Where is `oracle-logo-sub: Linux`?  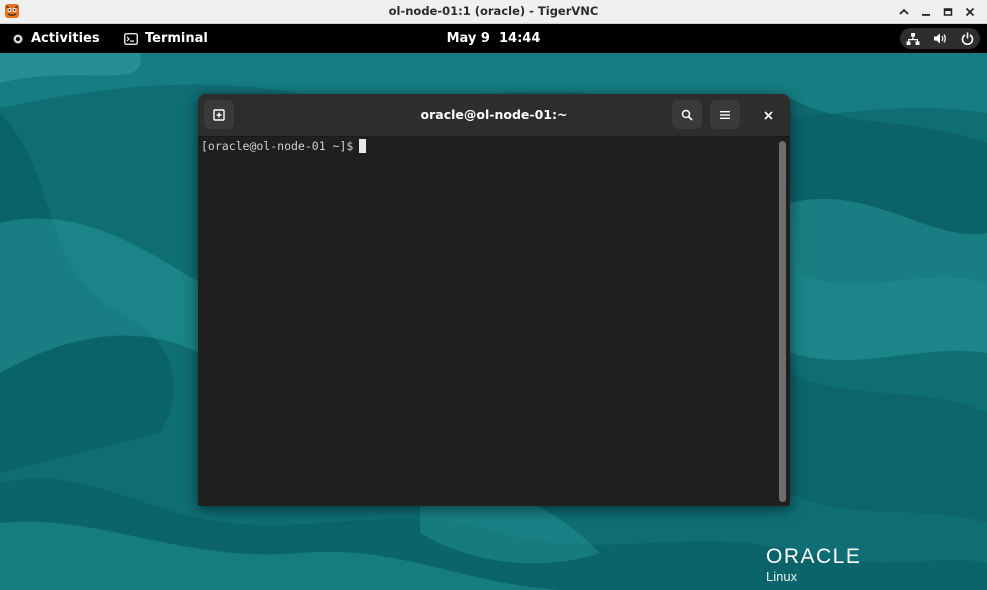 oracle-logo-sub: Linux is located at coordinates (782, 576).